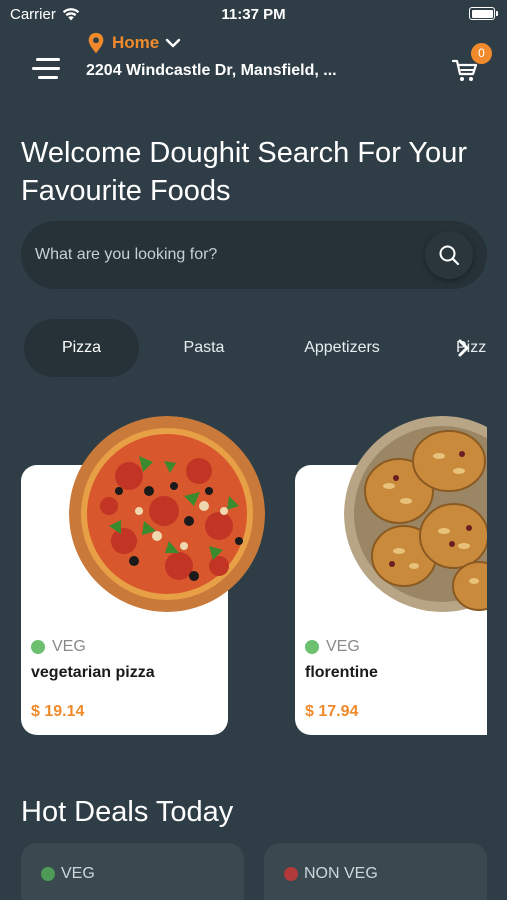  Describe the element at coordinates (211, 43) in the screenshot. I see `location-row: Home` at that location.